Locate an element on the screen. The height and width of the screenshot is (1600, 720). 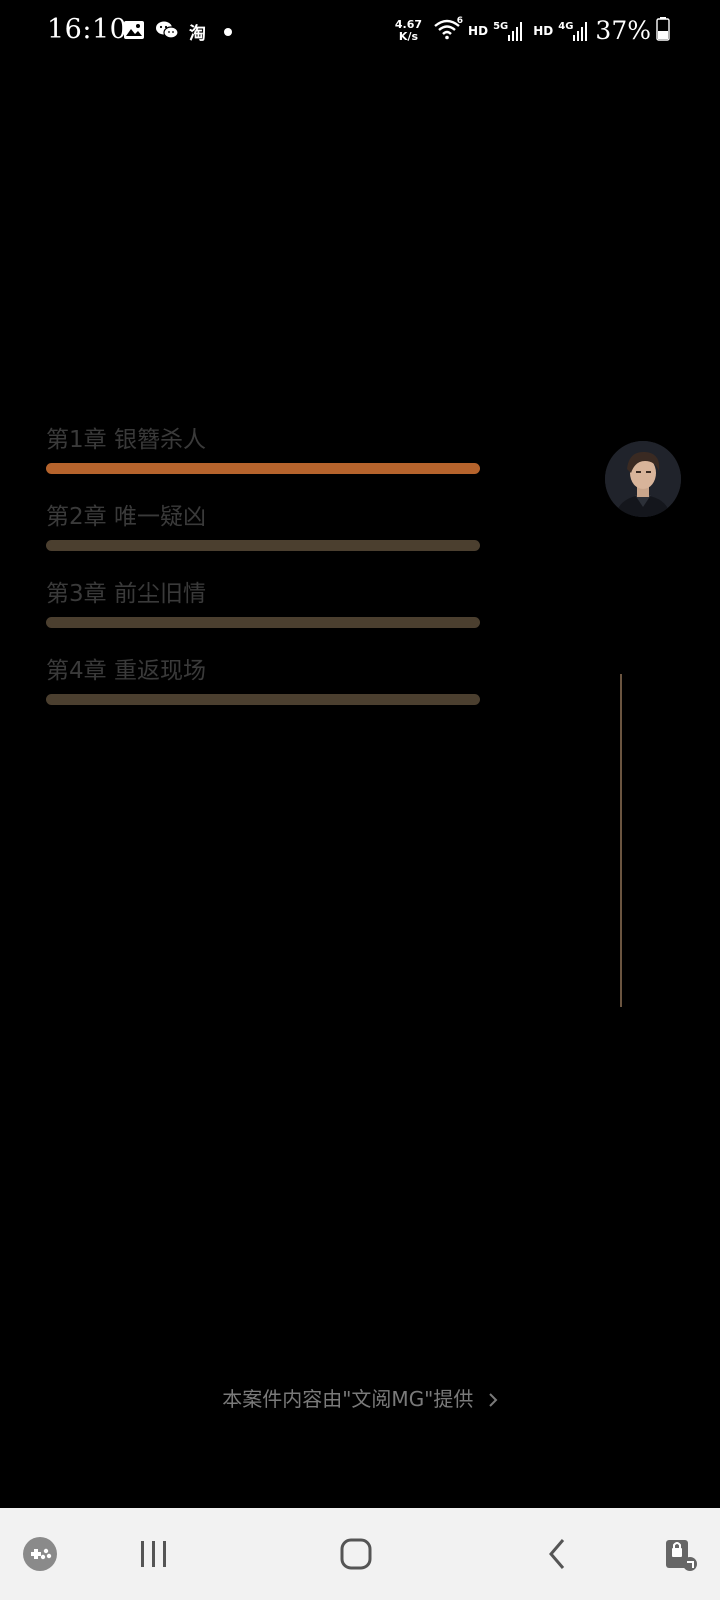
wifi-icon: 6 is located at coordinates (448, 29).